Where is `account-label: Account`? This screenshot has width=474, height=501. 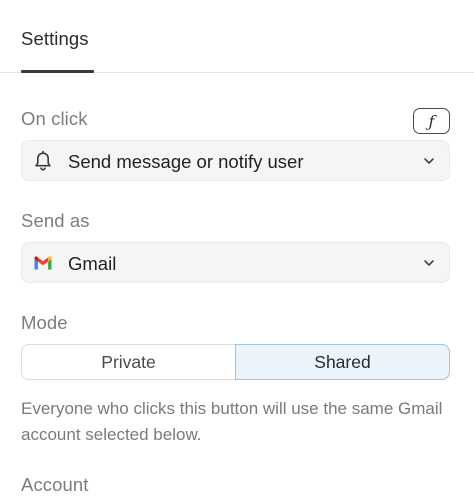
account-label: Account is located at coordinates (55, 484).